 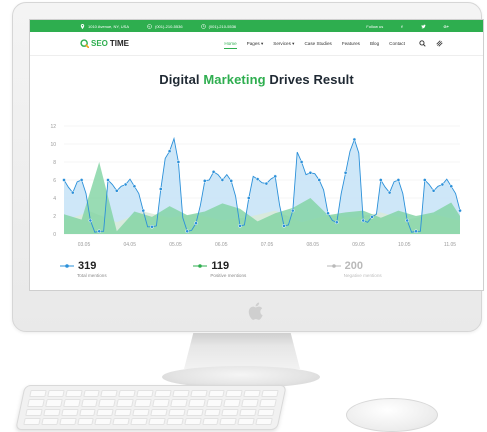 I want to click on address-item: 1010 Avenue, NY, USA, so click(x=104, y=26).